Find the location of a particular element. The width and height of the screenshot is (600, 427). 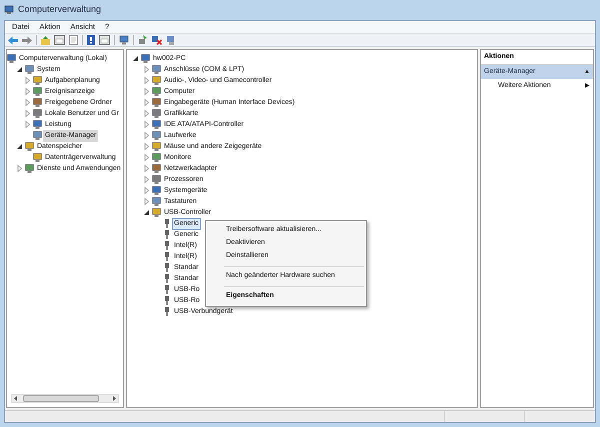

update-driver-icon is located at coordinates (143, 40).